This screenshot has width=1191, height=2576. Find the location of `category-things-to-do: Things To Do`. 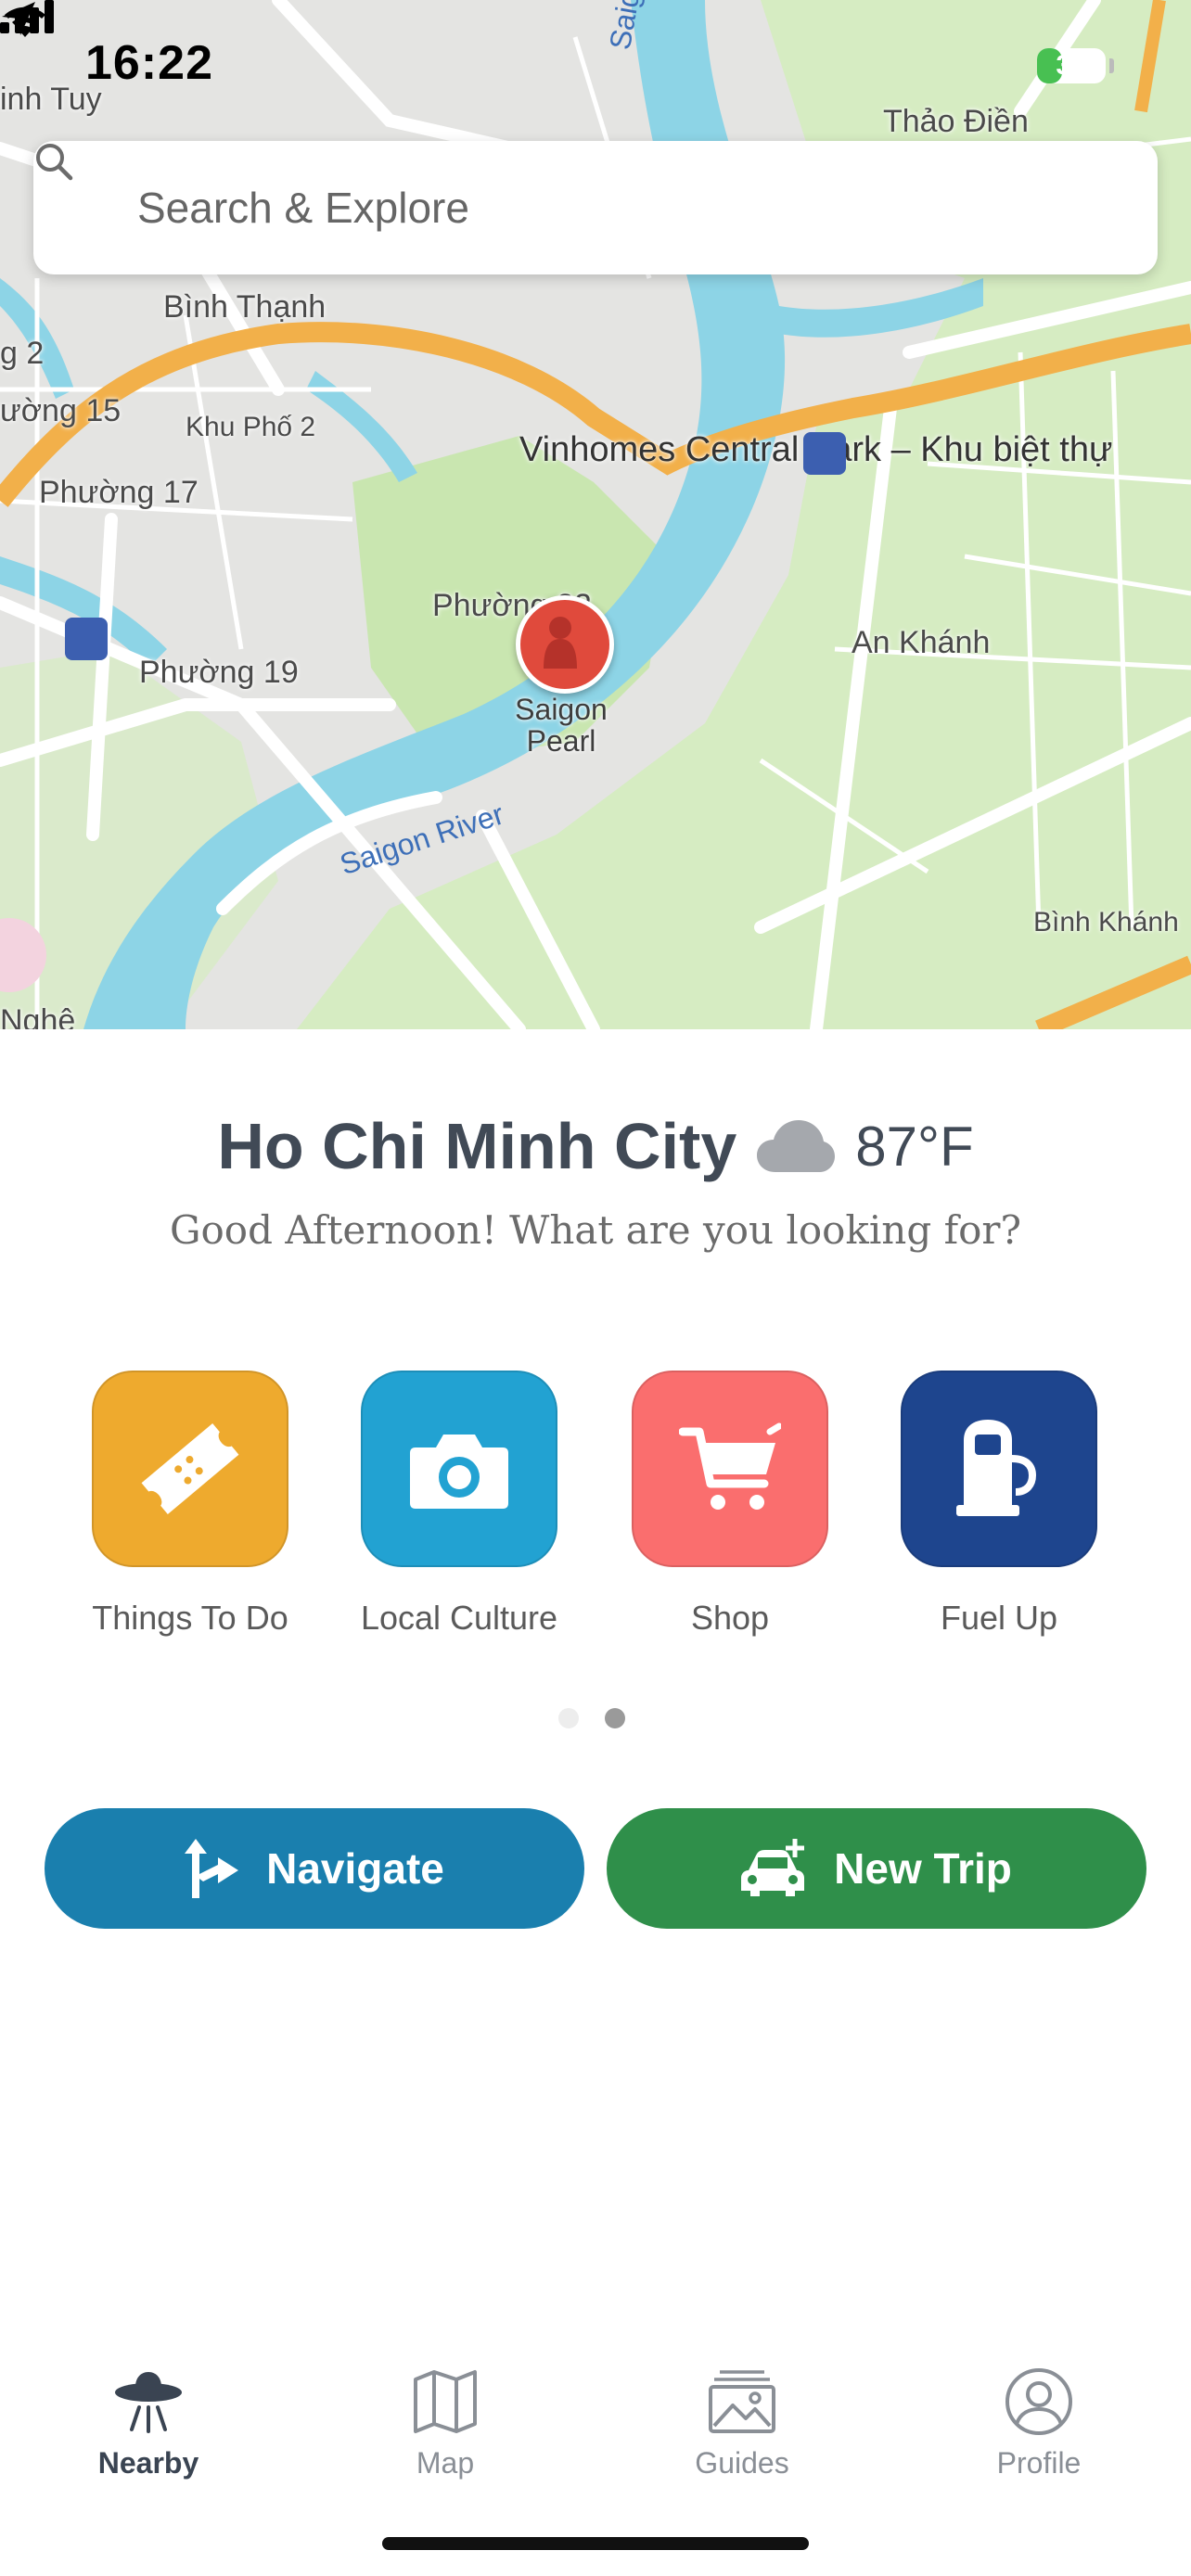

category-things-to-do: Things To Do is located at coordinates (190, 1505).